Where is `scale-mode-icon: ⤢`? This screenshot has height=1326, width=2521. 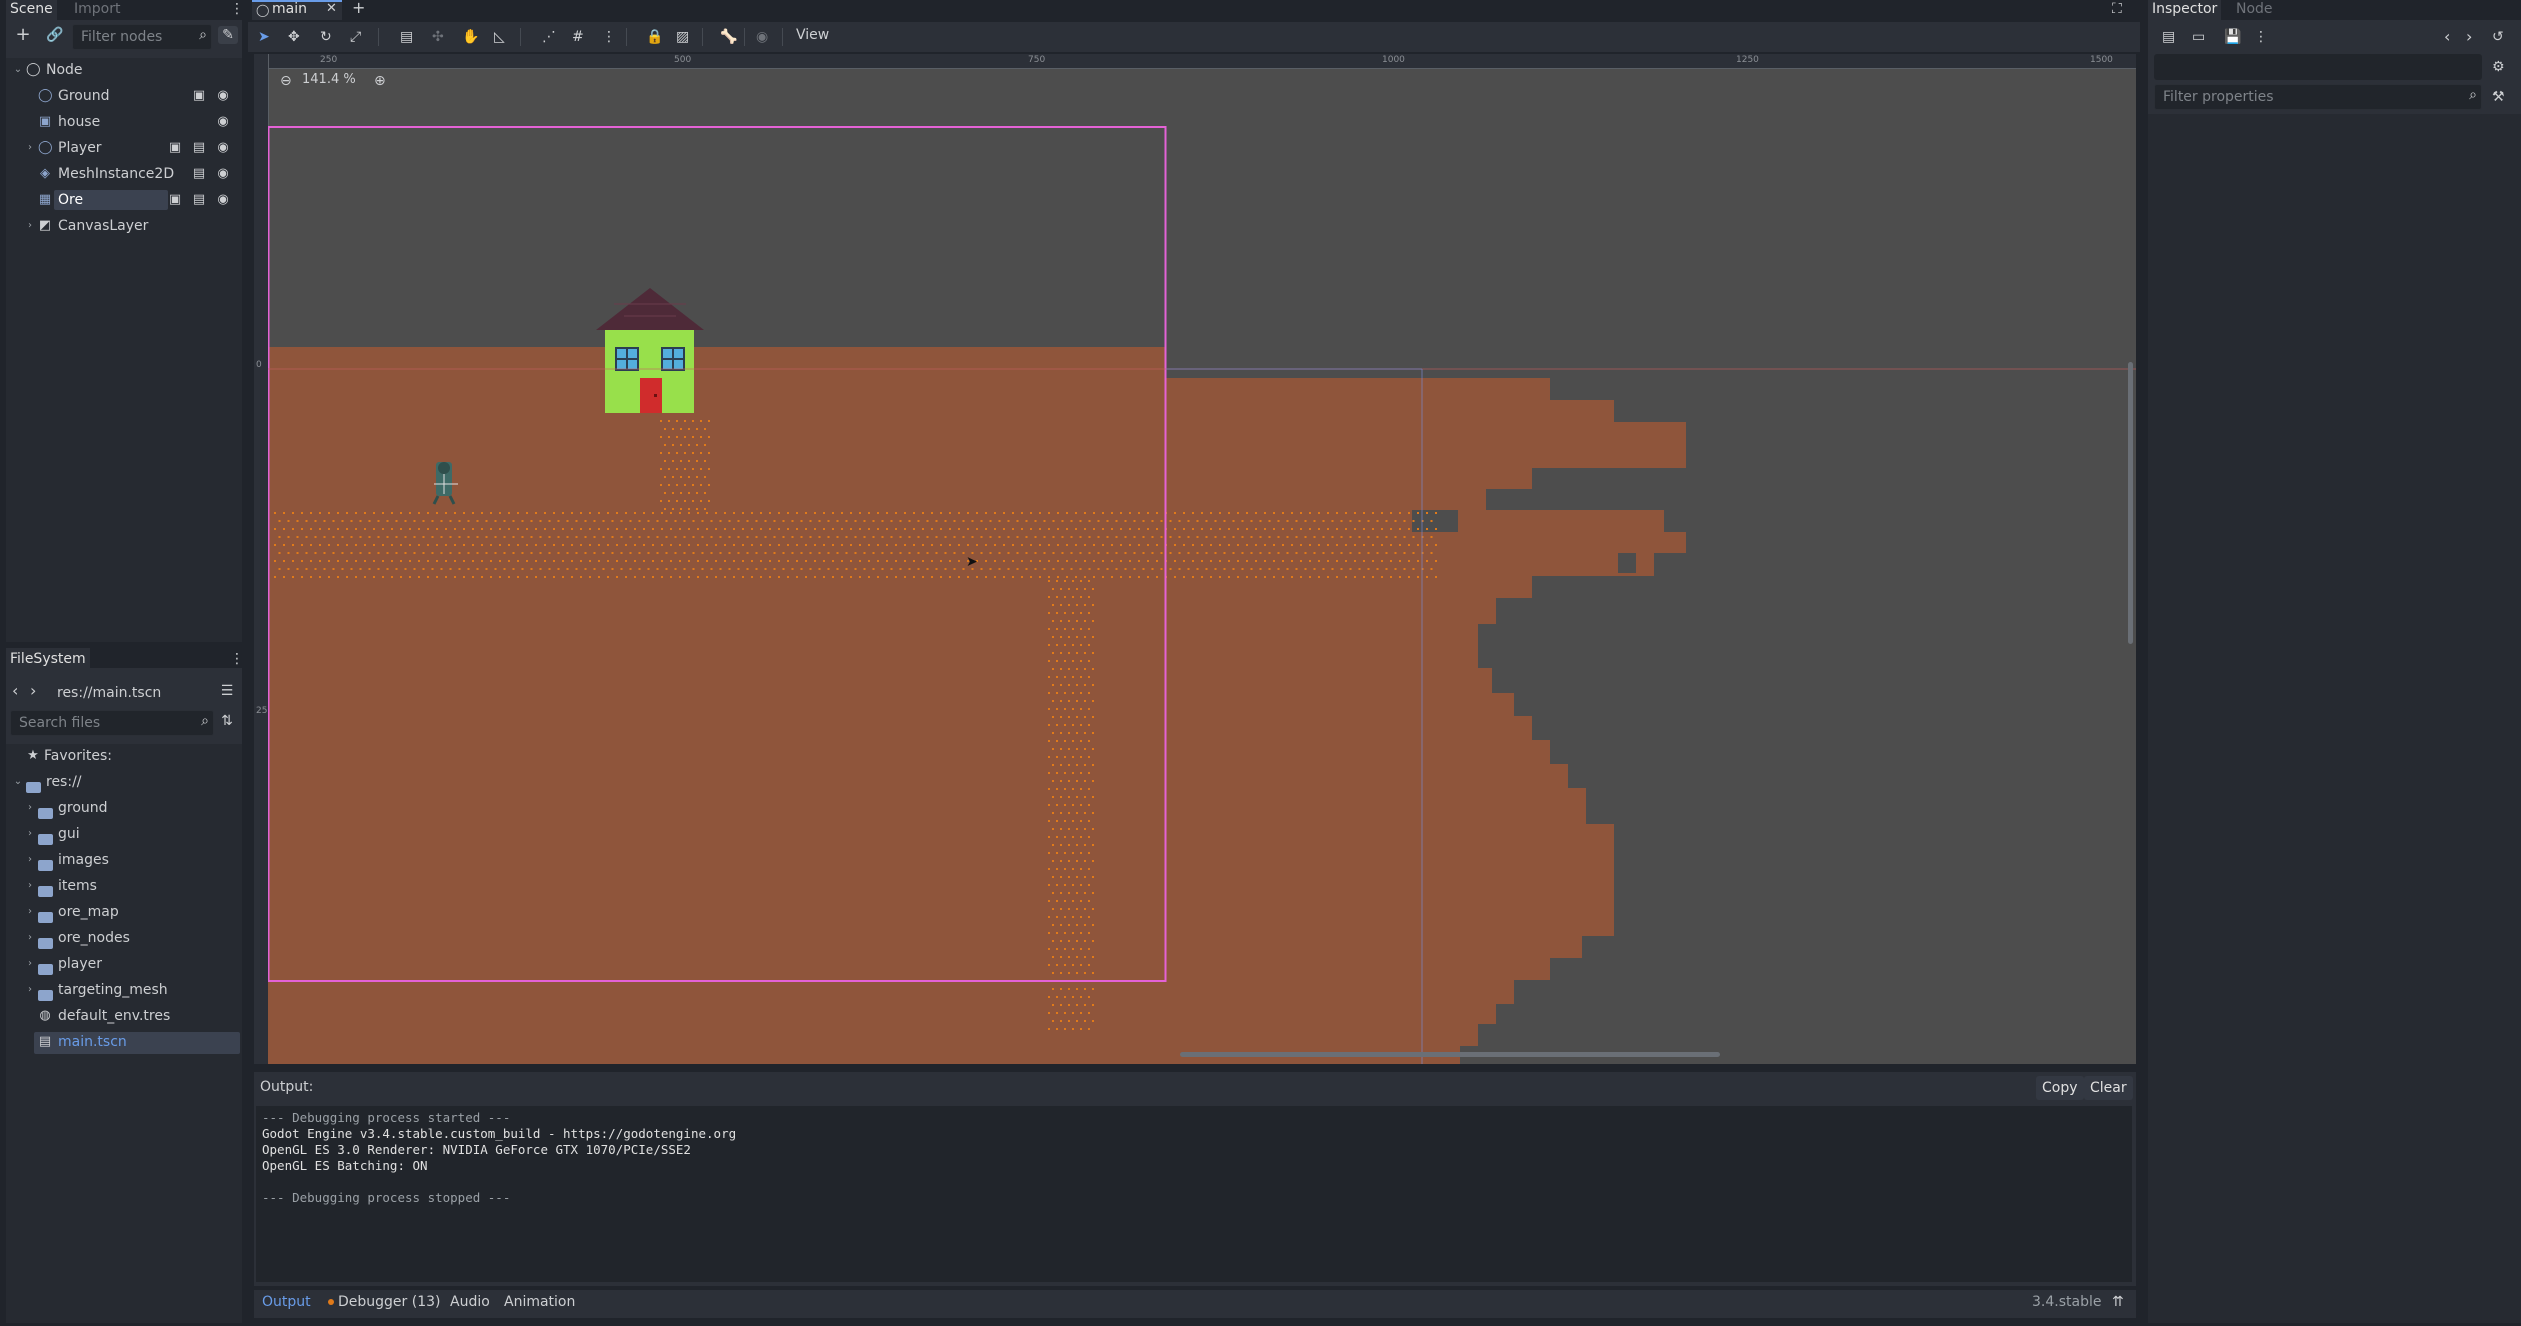
scale-mode-icon: ⤢ is located at coordinates (355, 37).